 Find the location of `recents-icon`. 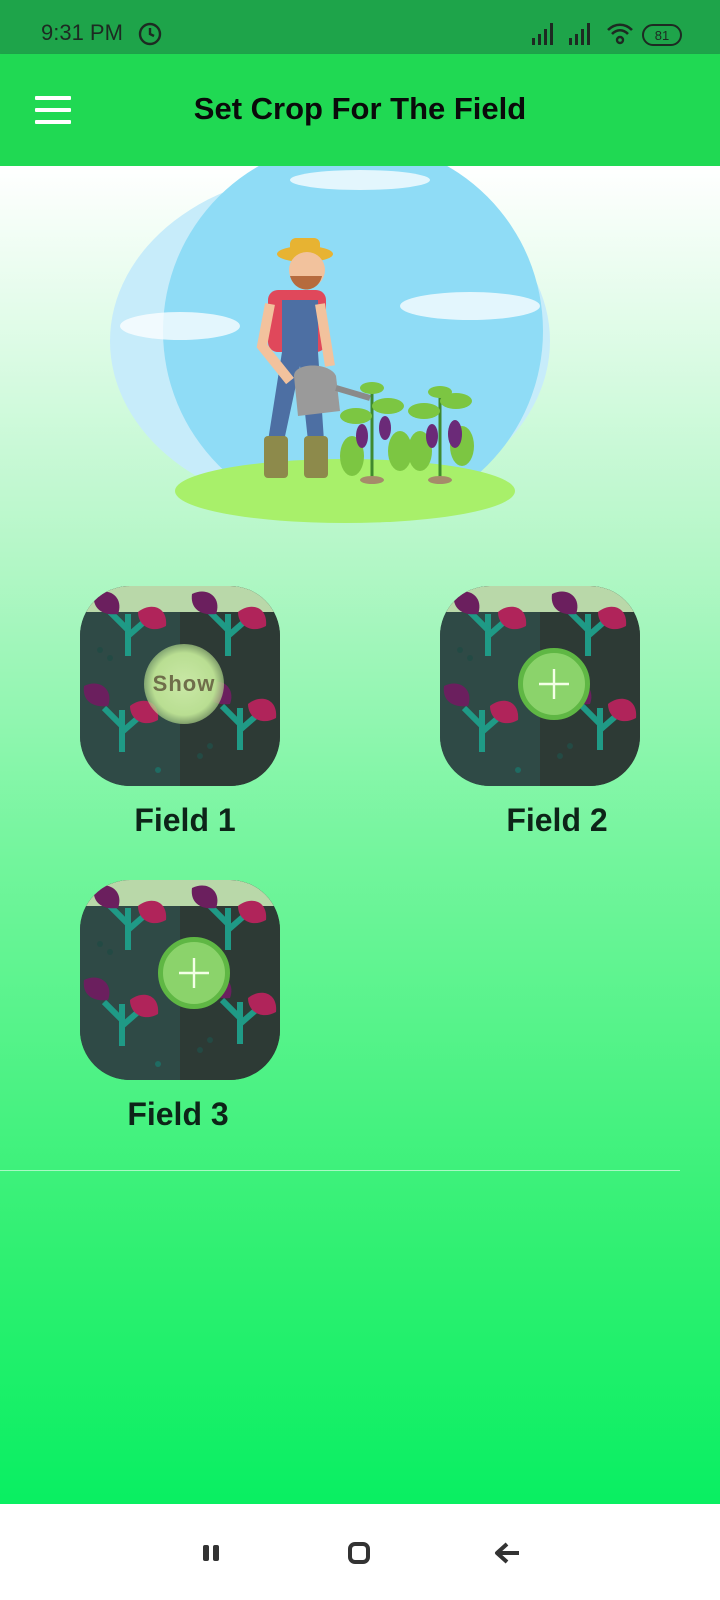

recents-icon is located at coordinates (211, 1553).